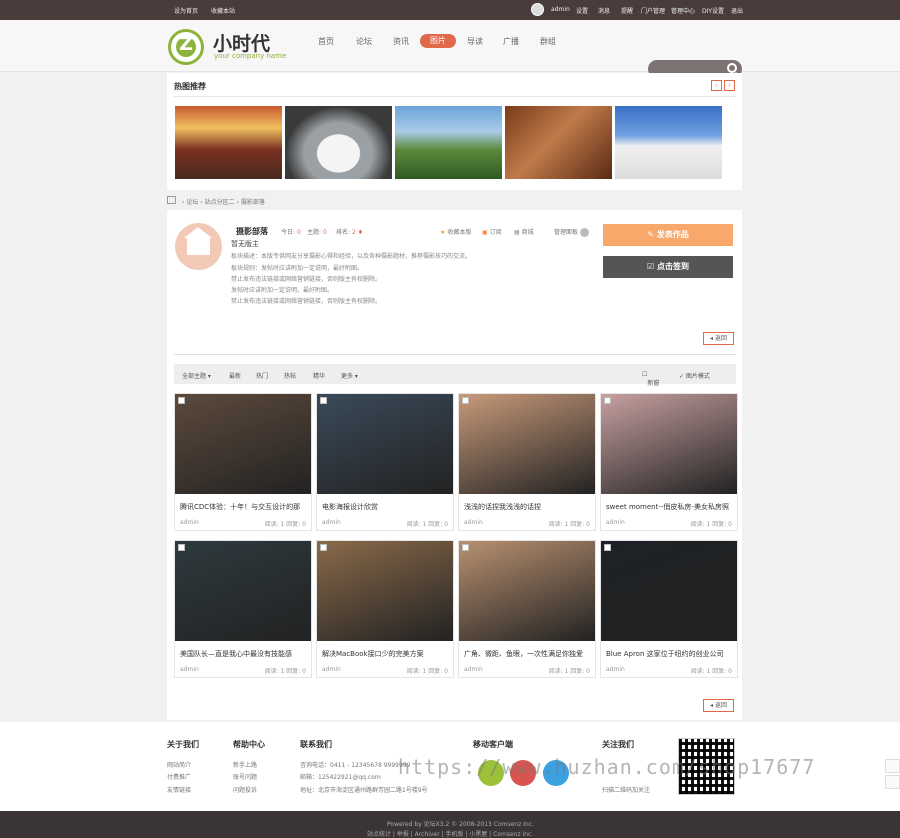  I want to click on set-home-link: 设为首页, so click(186, 10).